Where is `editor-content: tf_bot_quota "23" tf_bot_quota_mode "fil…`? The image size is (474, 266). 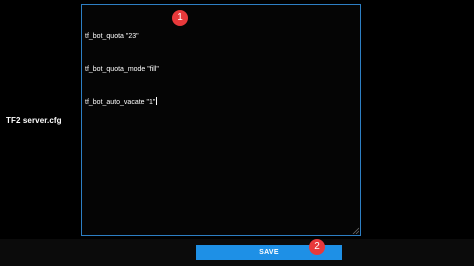
editor-content: tf_bot_quota "23" tf_bot_quota_mode "fil… is located at coordinates (122, 69).